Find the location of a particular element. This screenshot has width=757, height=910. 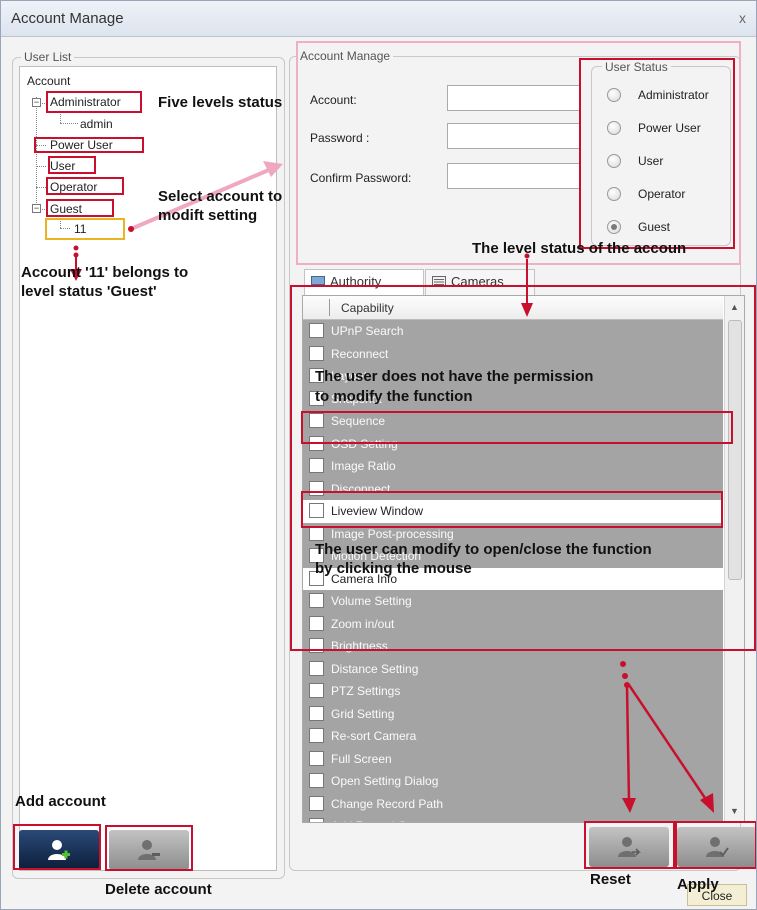

annotation-select-account-2: modift setting is located at coordinates (208, 215).